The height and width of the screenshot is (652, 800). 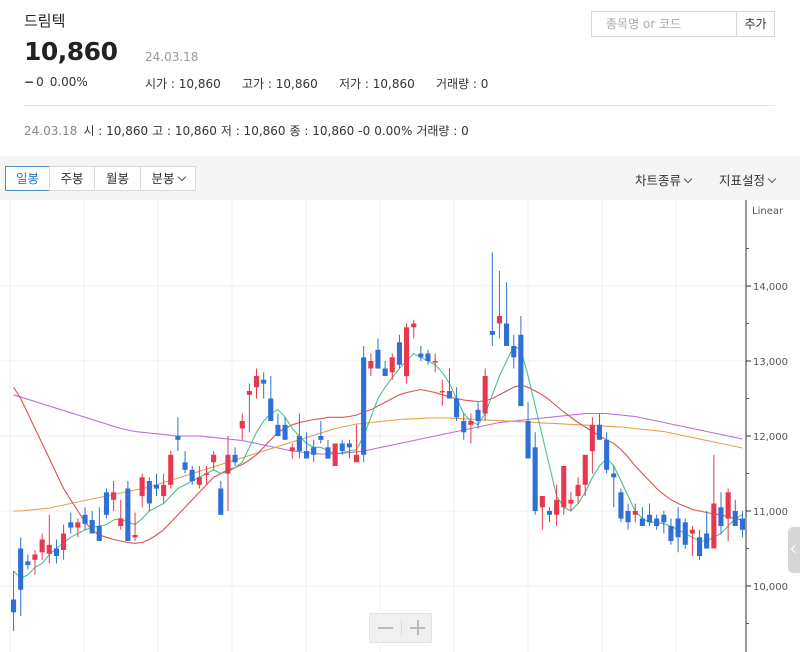 What do you see at coordinates (748, 179) in the screenshot?
I see `indicator-settings-dropdown: 지표설정` at bounding box center [748, 179].